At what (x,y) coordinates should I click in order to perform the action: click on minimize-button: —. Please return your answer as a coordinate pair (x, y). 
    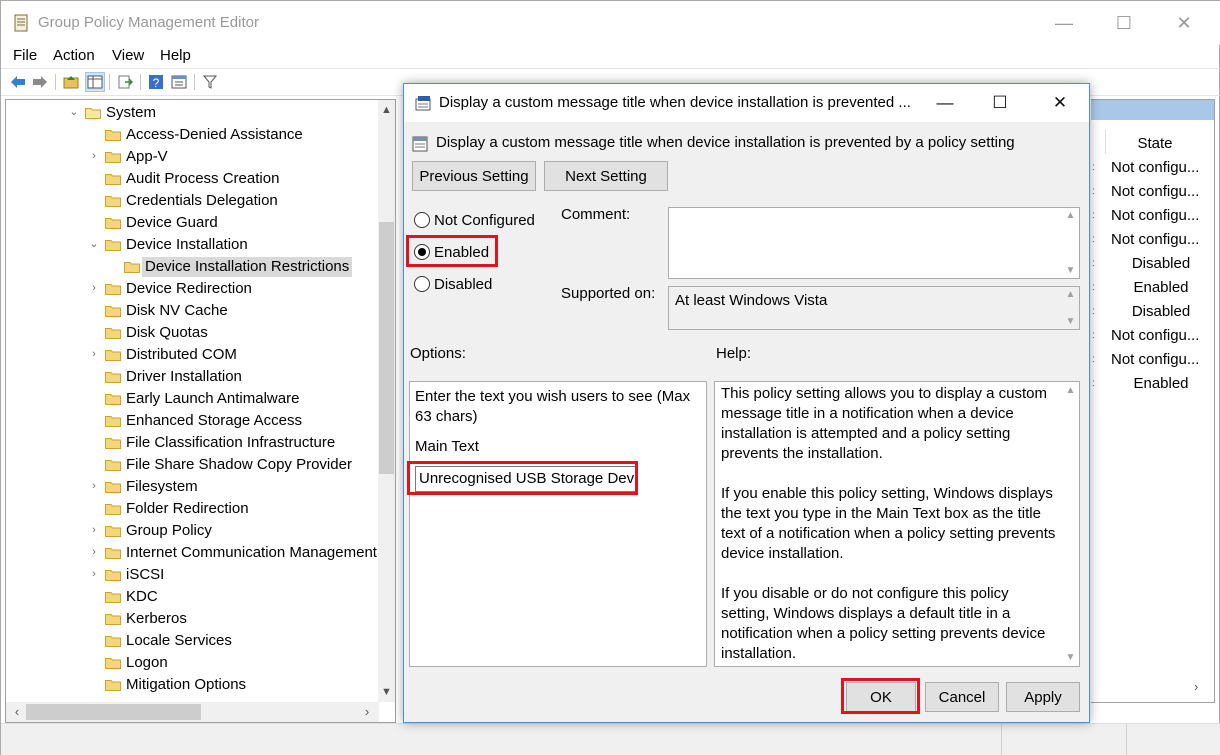
    Looking at the image, I should click on (1064, 23).